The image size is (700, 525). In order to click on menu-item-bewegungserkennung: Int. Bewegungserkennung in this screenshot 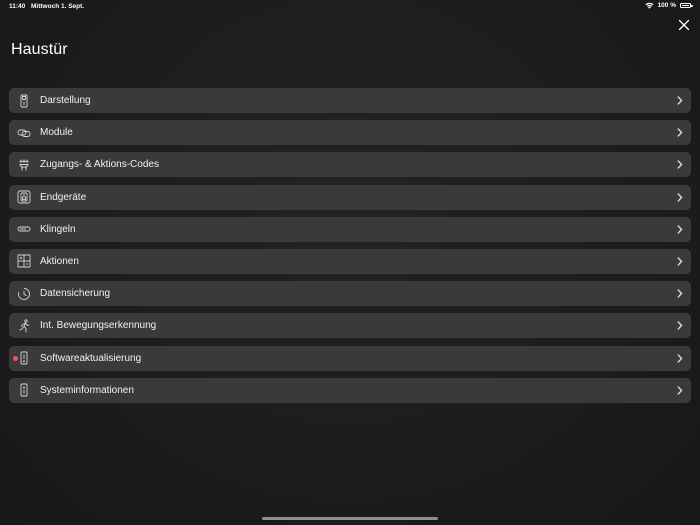, I will do `click(350, 326)`.